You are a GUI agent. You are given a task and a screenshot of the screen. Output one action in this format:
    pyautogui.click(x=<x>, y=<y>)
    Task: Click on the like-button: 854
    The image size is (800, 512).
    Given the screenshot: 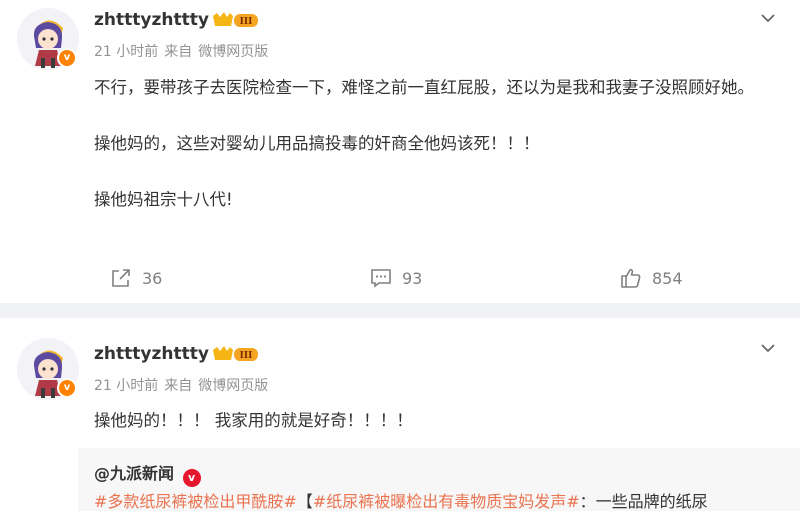 What is the action you would take?
    pyautogui.click(x=651, y=278)
    